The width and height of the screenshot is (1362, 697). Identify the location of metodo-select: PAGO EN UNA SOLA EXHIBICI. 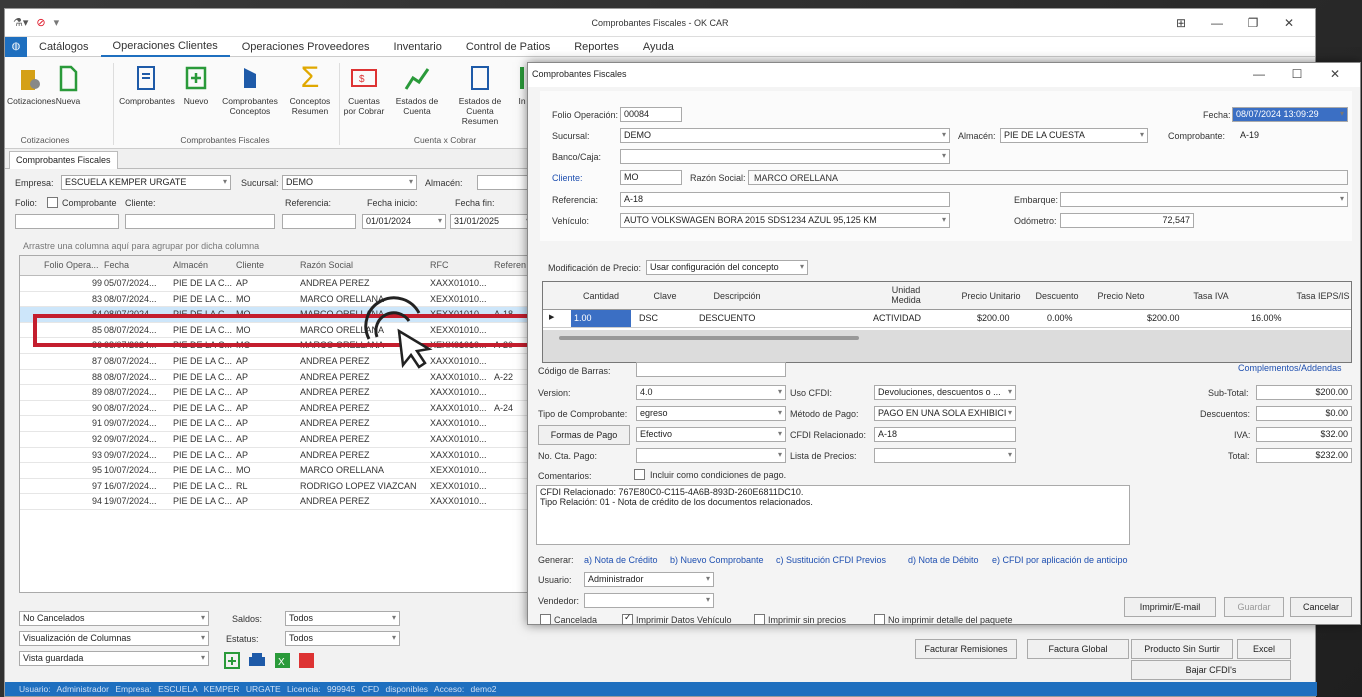
(945, 413).